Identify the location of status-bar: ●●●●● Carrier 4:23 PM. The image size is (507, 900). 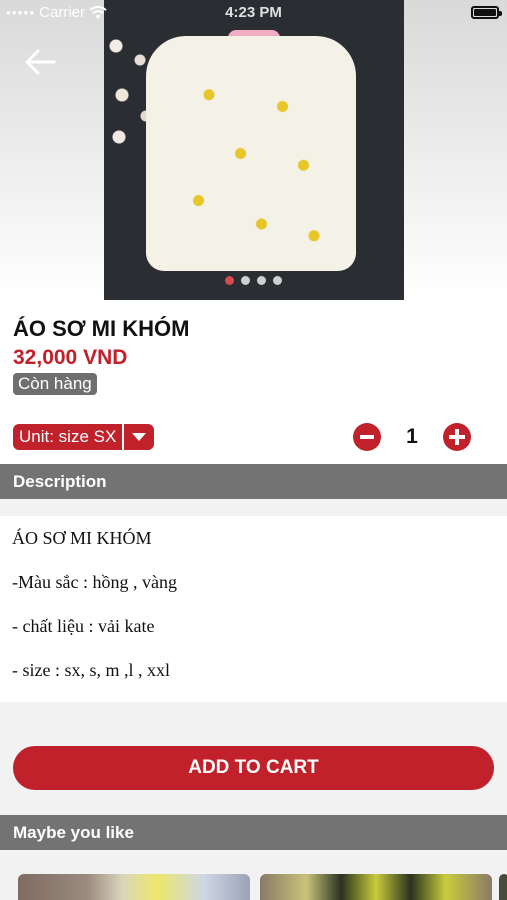
(253, 13).